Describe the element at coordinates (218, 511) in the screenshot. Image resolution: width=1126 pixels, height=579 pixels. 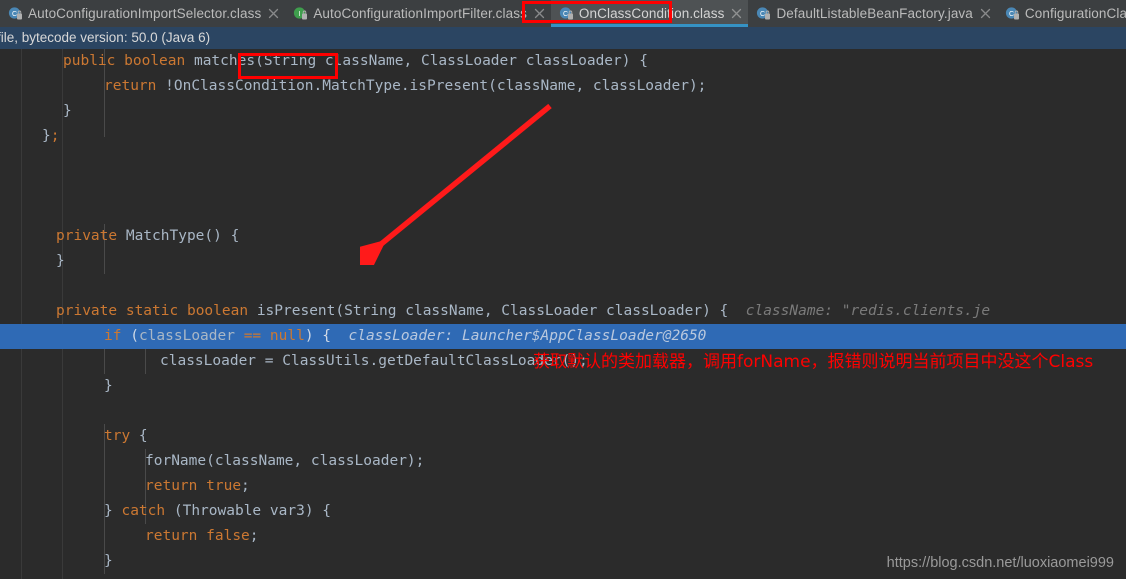
I see `code-line-text: } catch (Throwable var3) {` at that location.